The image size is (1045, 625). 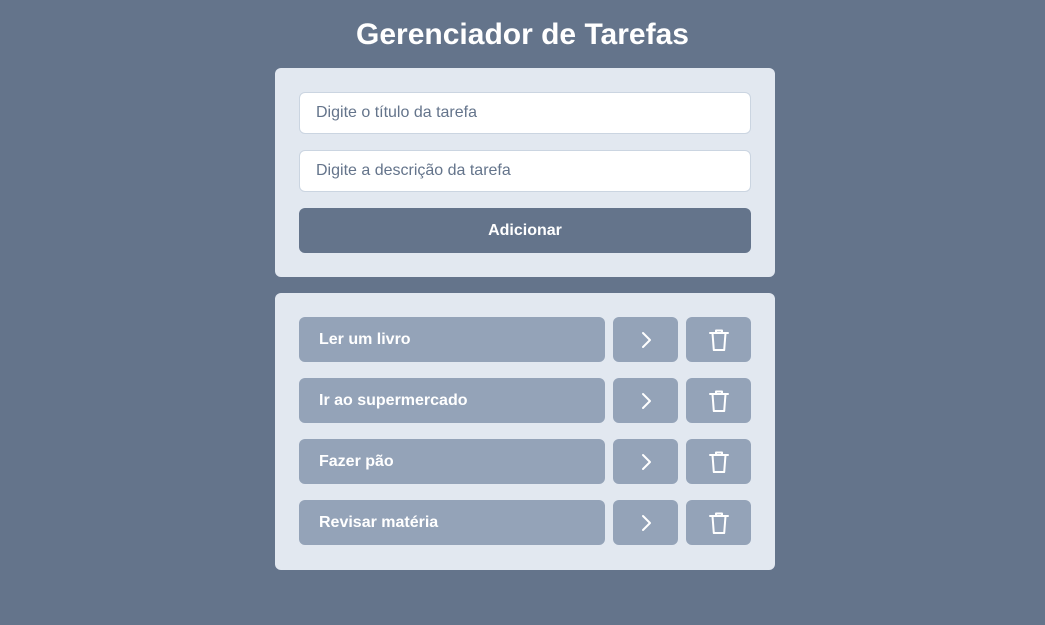 I want to click on page-title: Gerenciador de Tarefas, so click(x=522, y=34).